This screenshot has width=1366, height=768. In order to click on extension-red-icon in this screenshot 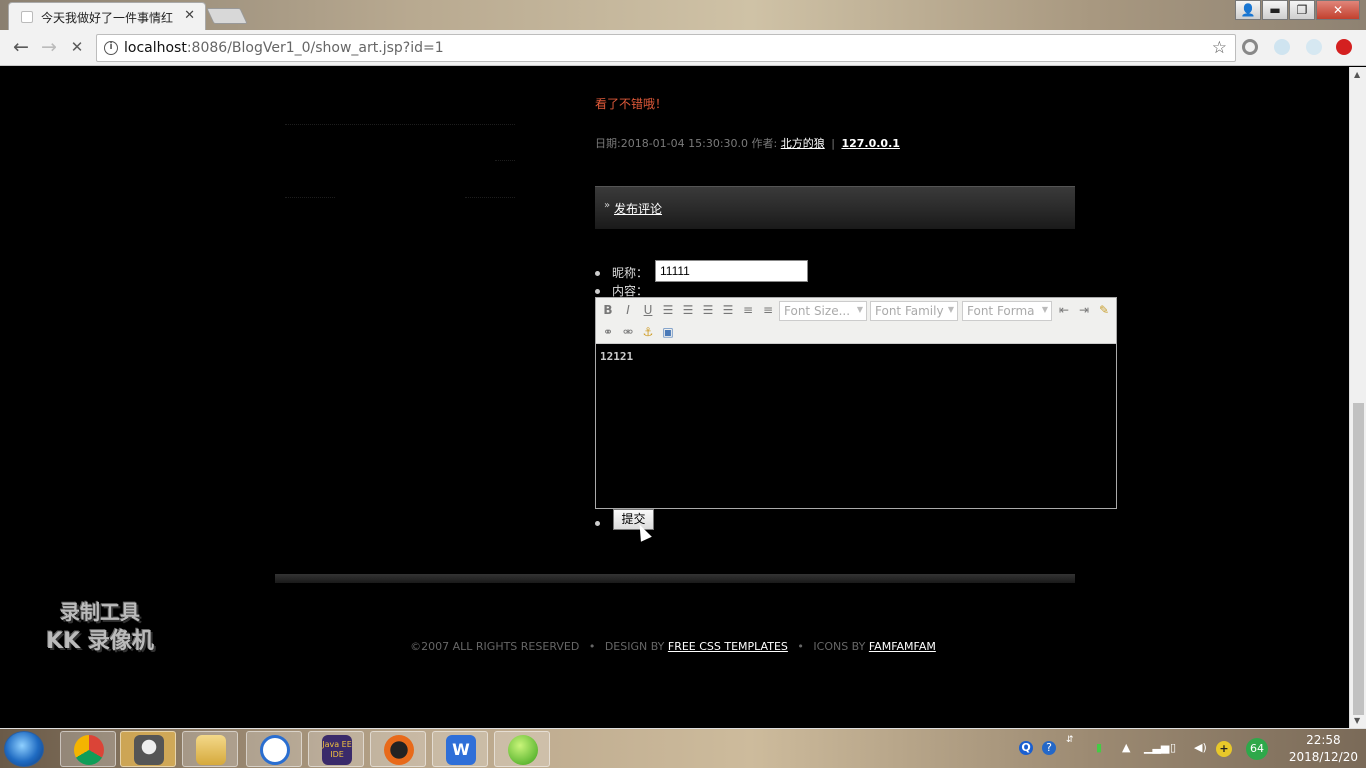, I will do `click(1344, 47)`.